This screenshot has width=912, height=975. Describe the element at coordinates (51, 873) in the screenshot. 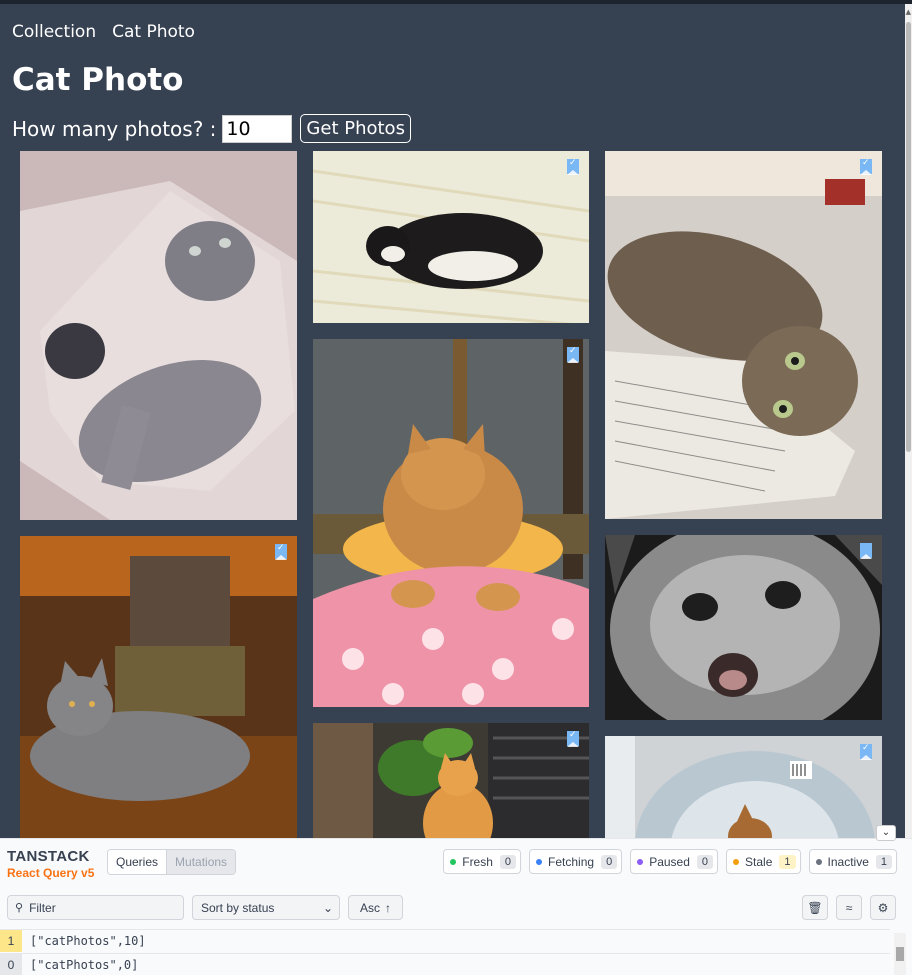

I see `brand-react-query: React Query v5` at that location.